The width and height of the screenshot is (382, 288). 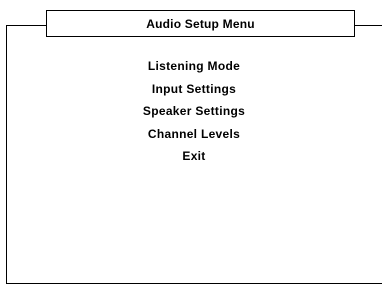 I want to click on menu-title: Audio Setup Menu, so click(x=200, y=23).